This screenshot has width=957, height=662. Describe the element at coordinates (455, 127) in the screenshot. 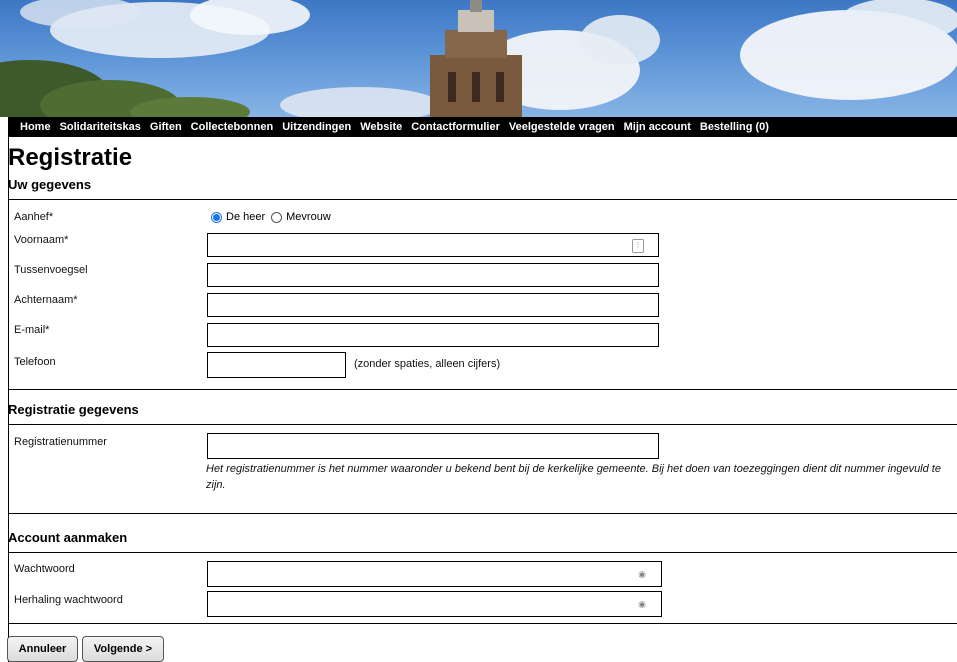

I see `nav-contactformulier: Contactformulier` at that location.